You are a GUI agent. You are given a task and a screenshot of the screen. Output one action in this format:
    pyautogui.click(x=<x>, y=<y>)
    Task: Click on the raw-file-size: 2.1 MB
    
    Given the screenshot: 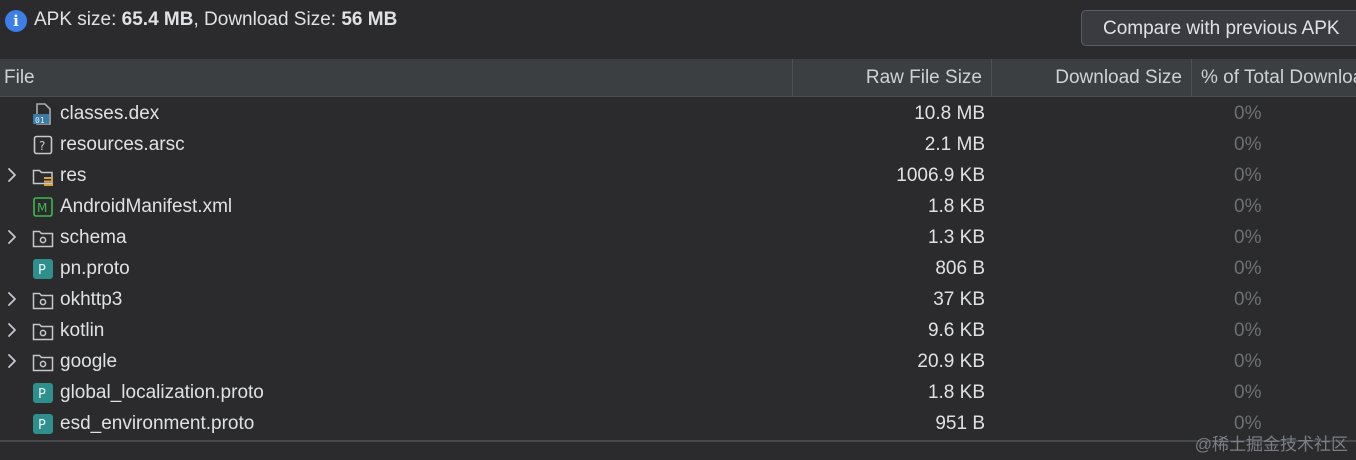 What is the action you would take?
    pyautogui.click(x=954, y=144)
    